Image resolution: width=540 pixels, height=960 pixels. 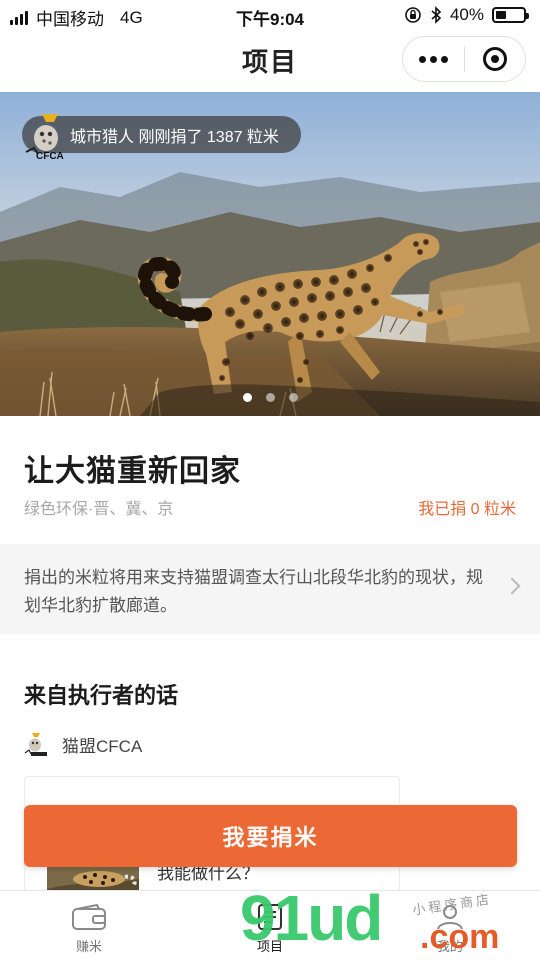 I want to click on tab-project: 项目, so click(x=270, y=929).